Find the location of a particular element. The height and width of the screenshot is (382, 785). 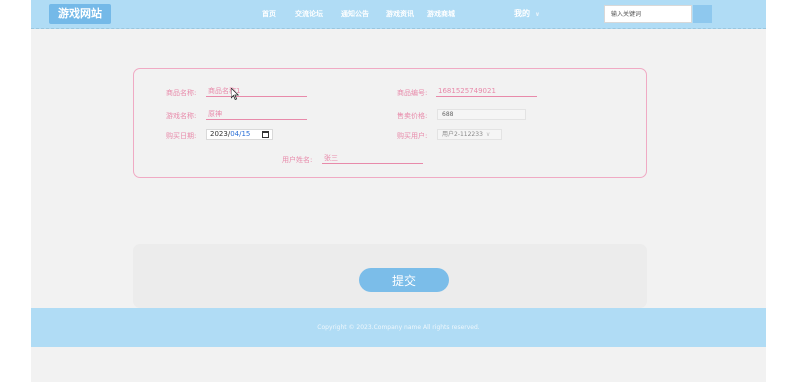

nav-home: 首页 is located at coordinates (269, 14).